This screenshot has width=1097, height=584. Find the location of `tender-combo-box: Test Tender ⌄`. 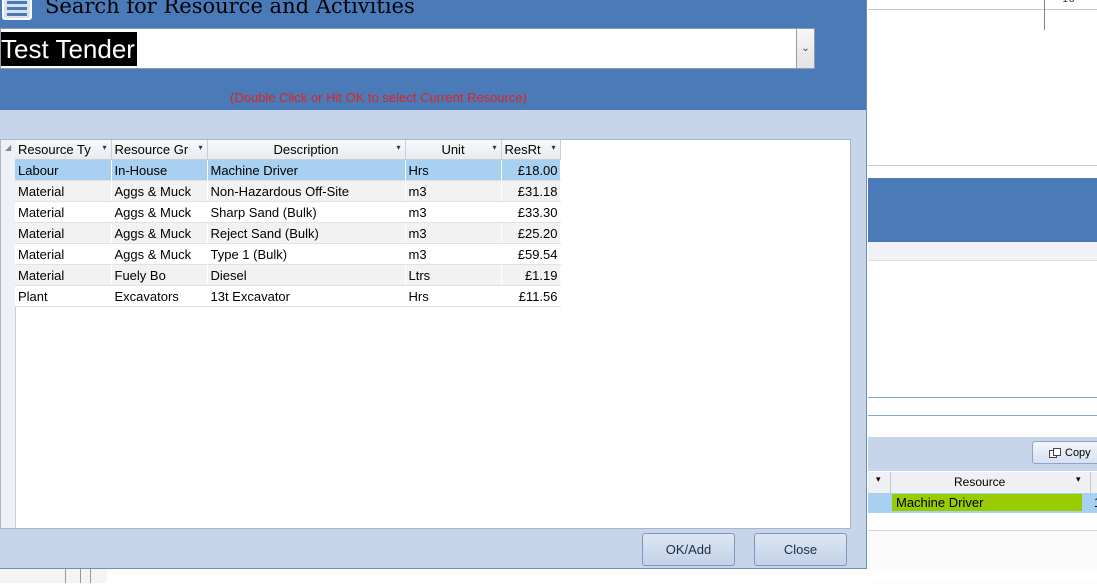

tender-combo-box: Test Tender ⌄ is located at coordinates (407, 48).